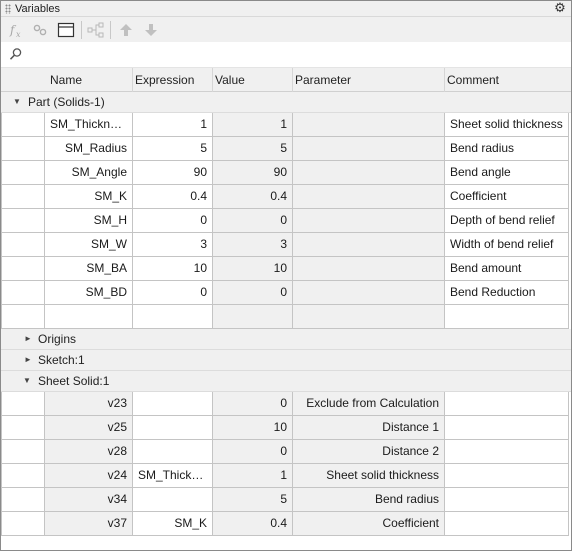  What do you see at coordinates (473, 80) in the screenshot?
I see `column-header-comment: Comment` at bounding box center [473, 80].